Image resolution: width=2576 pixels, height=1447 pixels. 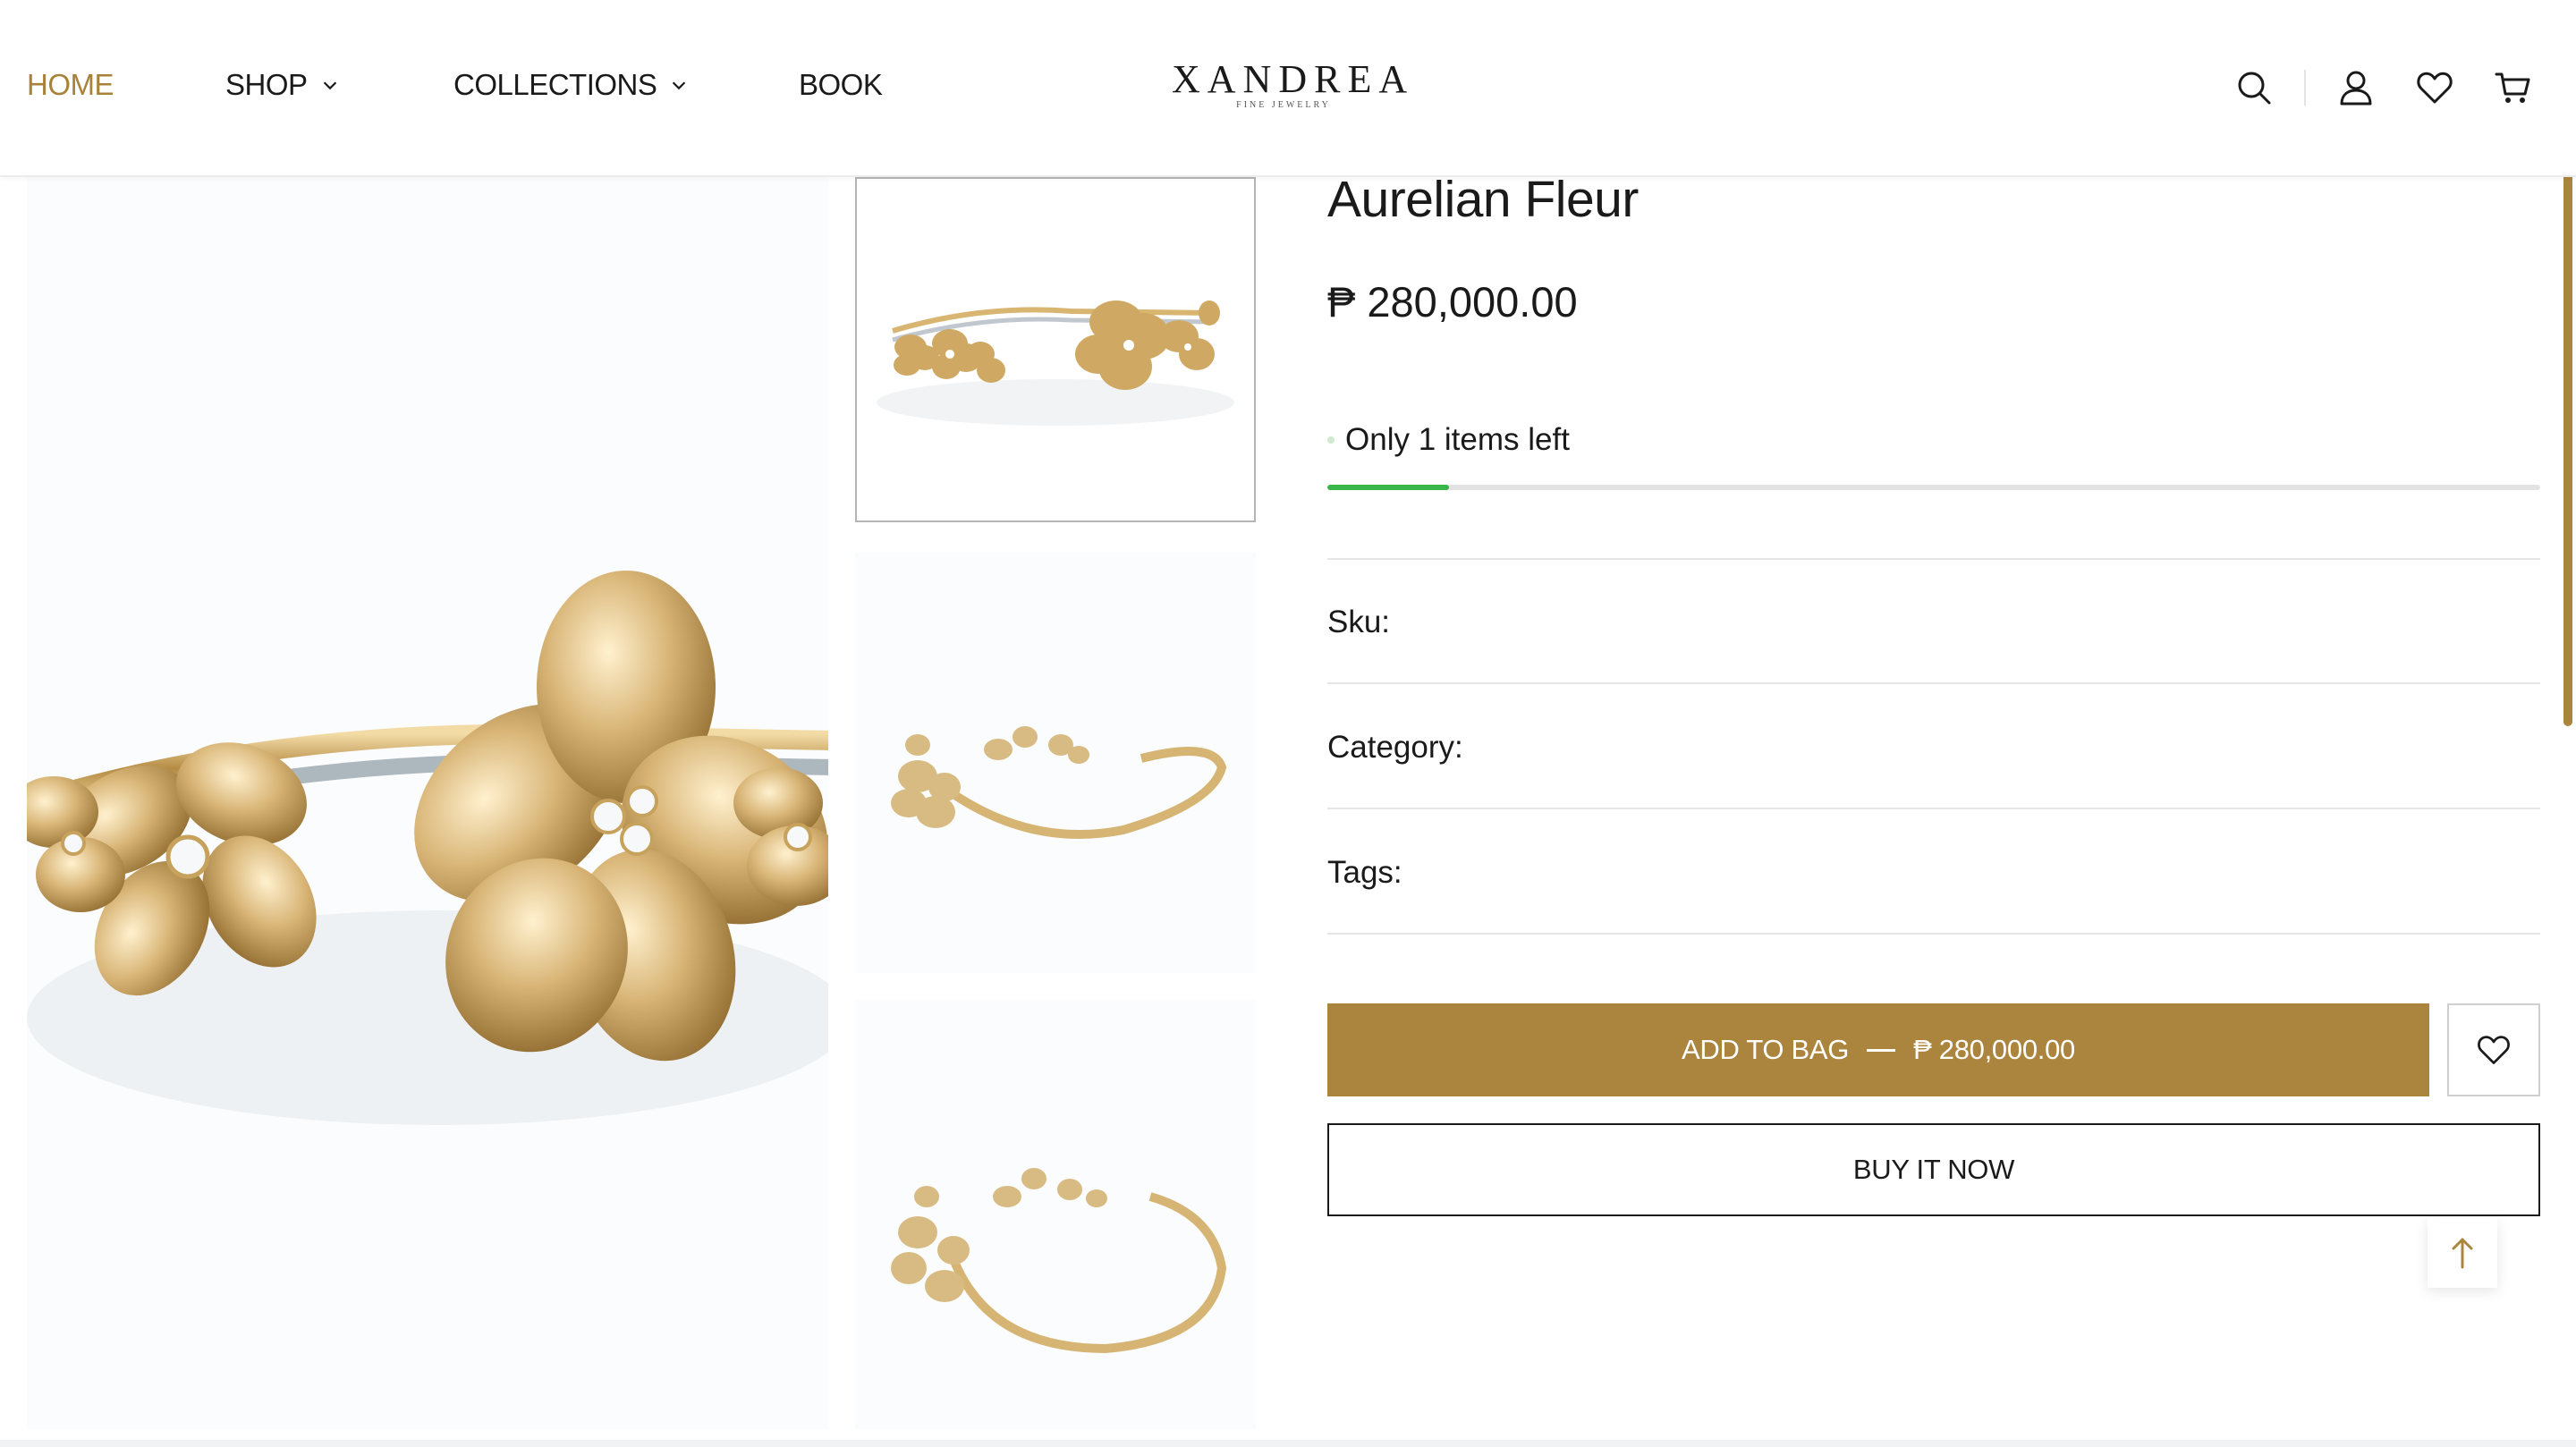 I want to click on logo-tagline: FINE JEWELRY, so click(x=1283, y=105).